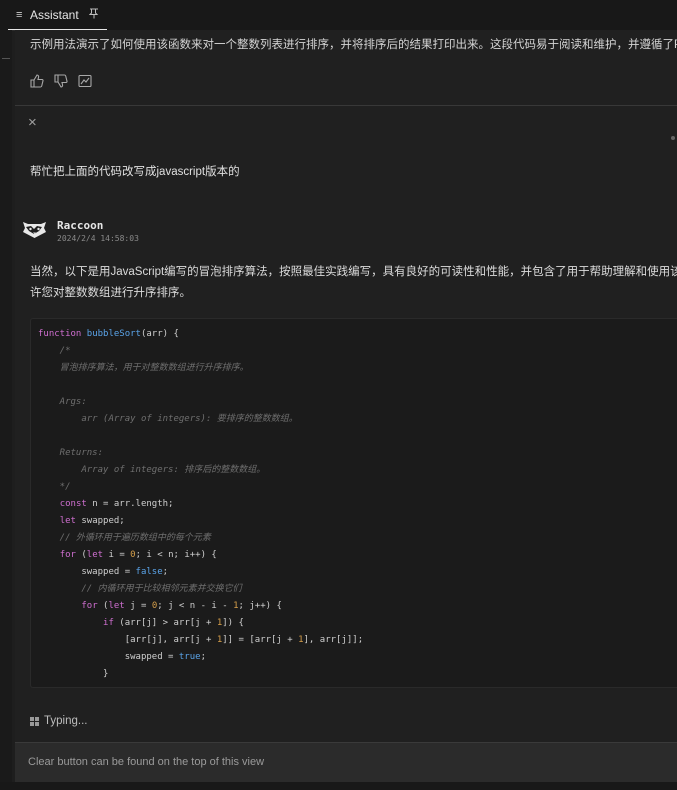 The image size is (677, 790). I want to click on status-bar, so click(338, 786).